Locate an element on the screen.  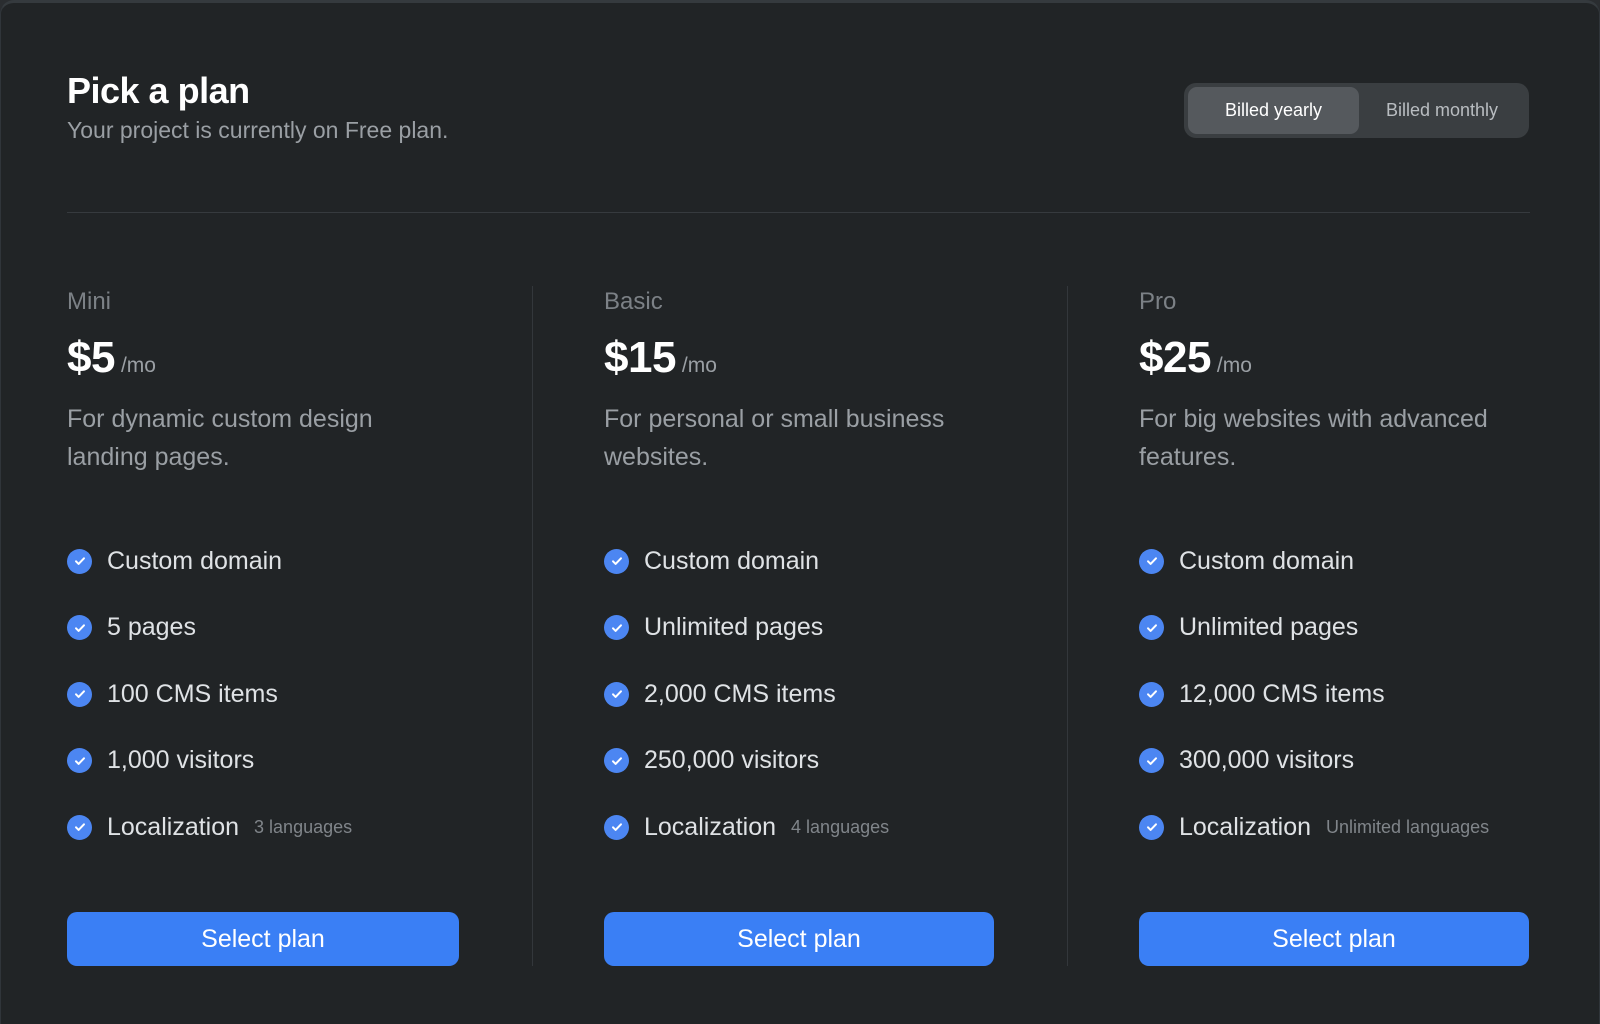
feature-item: 12,000 CMS items is located at coordinates (1314, 694).